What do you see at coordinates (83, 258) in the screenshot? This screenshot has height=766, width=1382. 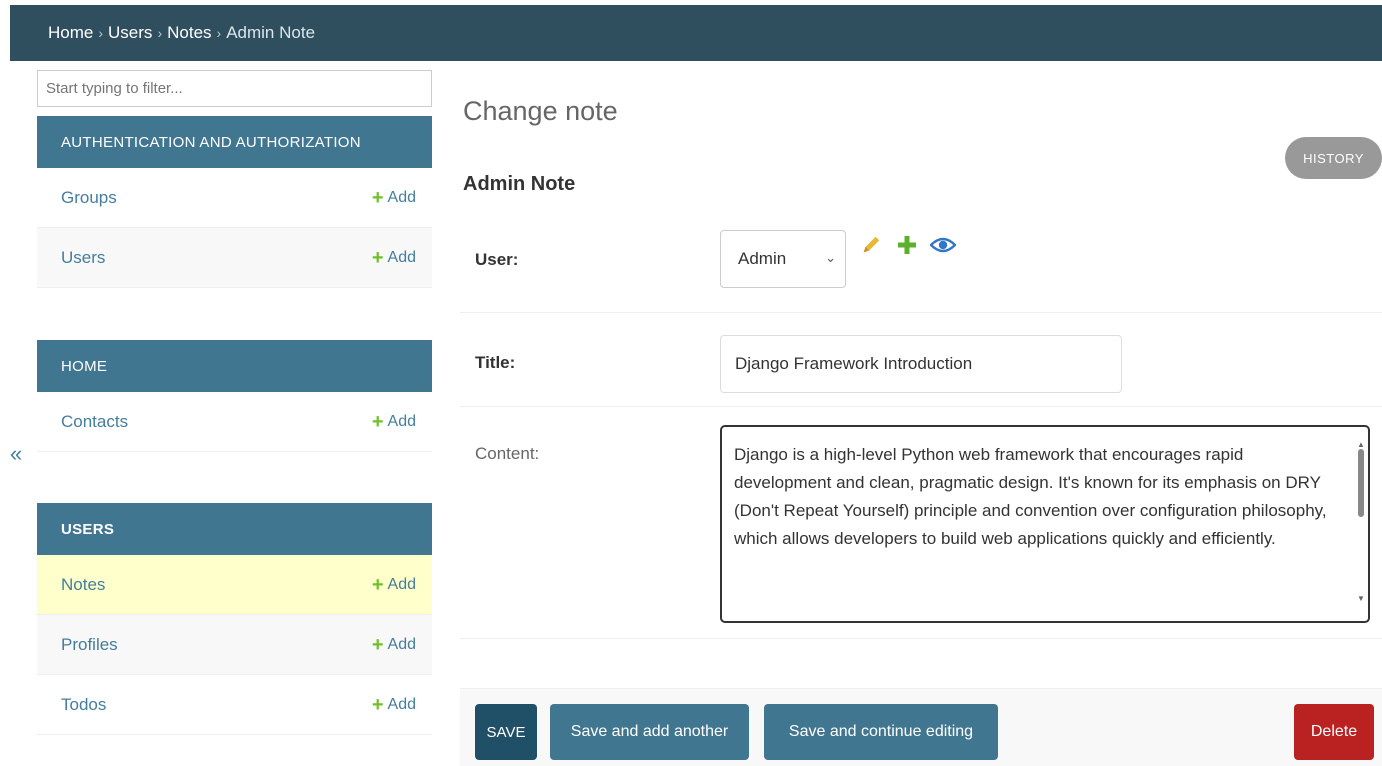 I see `model-link-users: Users` at bounding box center [83, 258].